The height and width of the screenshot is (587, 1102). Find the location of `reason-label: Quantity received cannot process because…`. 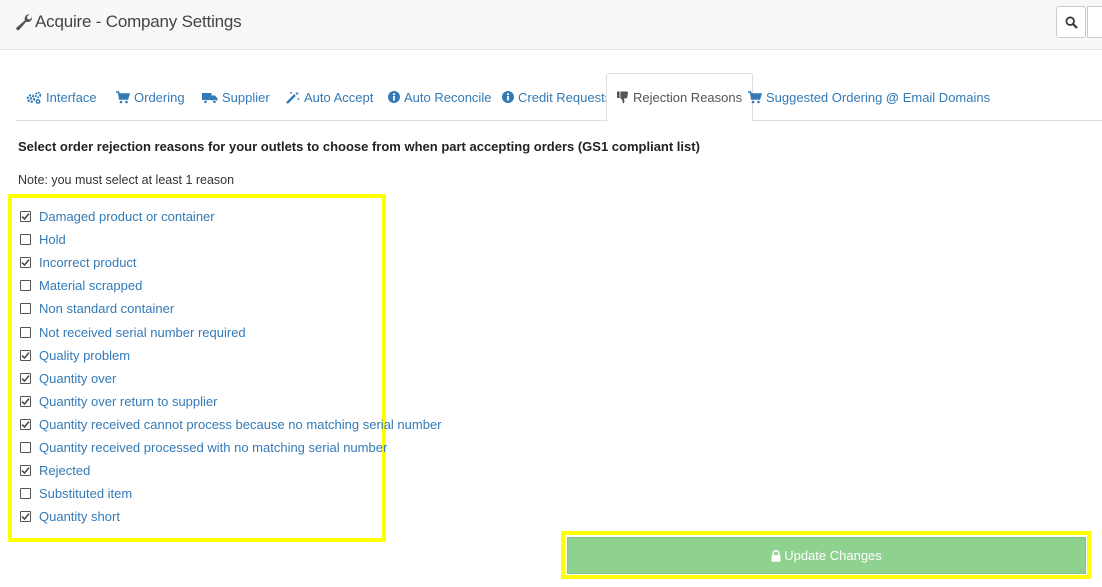

reason-label: Quantity received cannot process because… is located at coordinates (240, 424).